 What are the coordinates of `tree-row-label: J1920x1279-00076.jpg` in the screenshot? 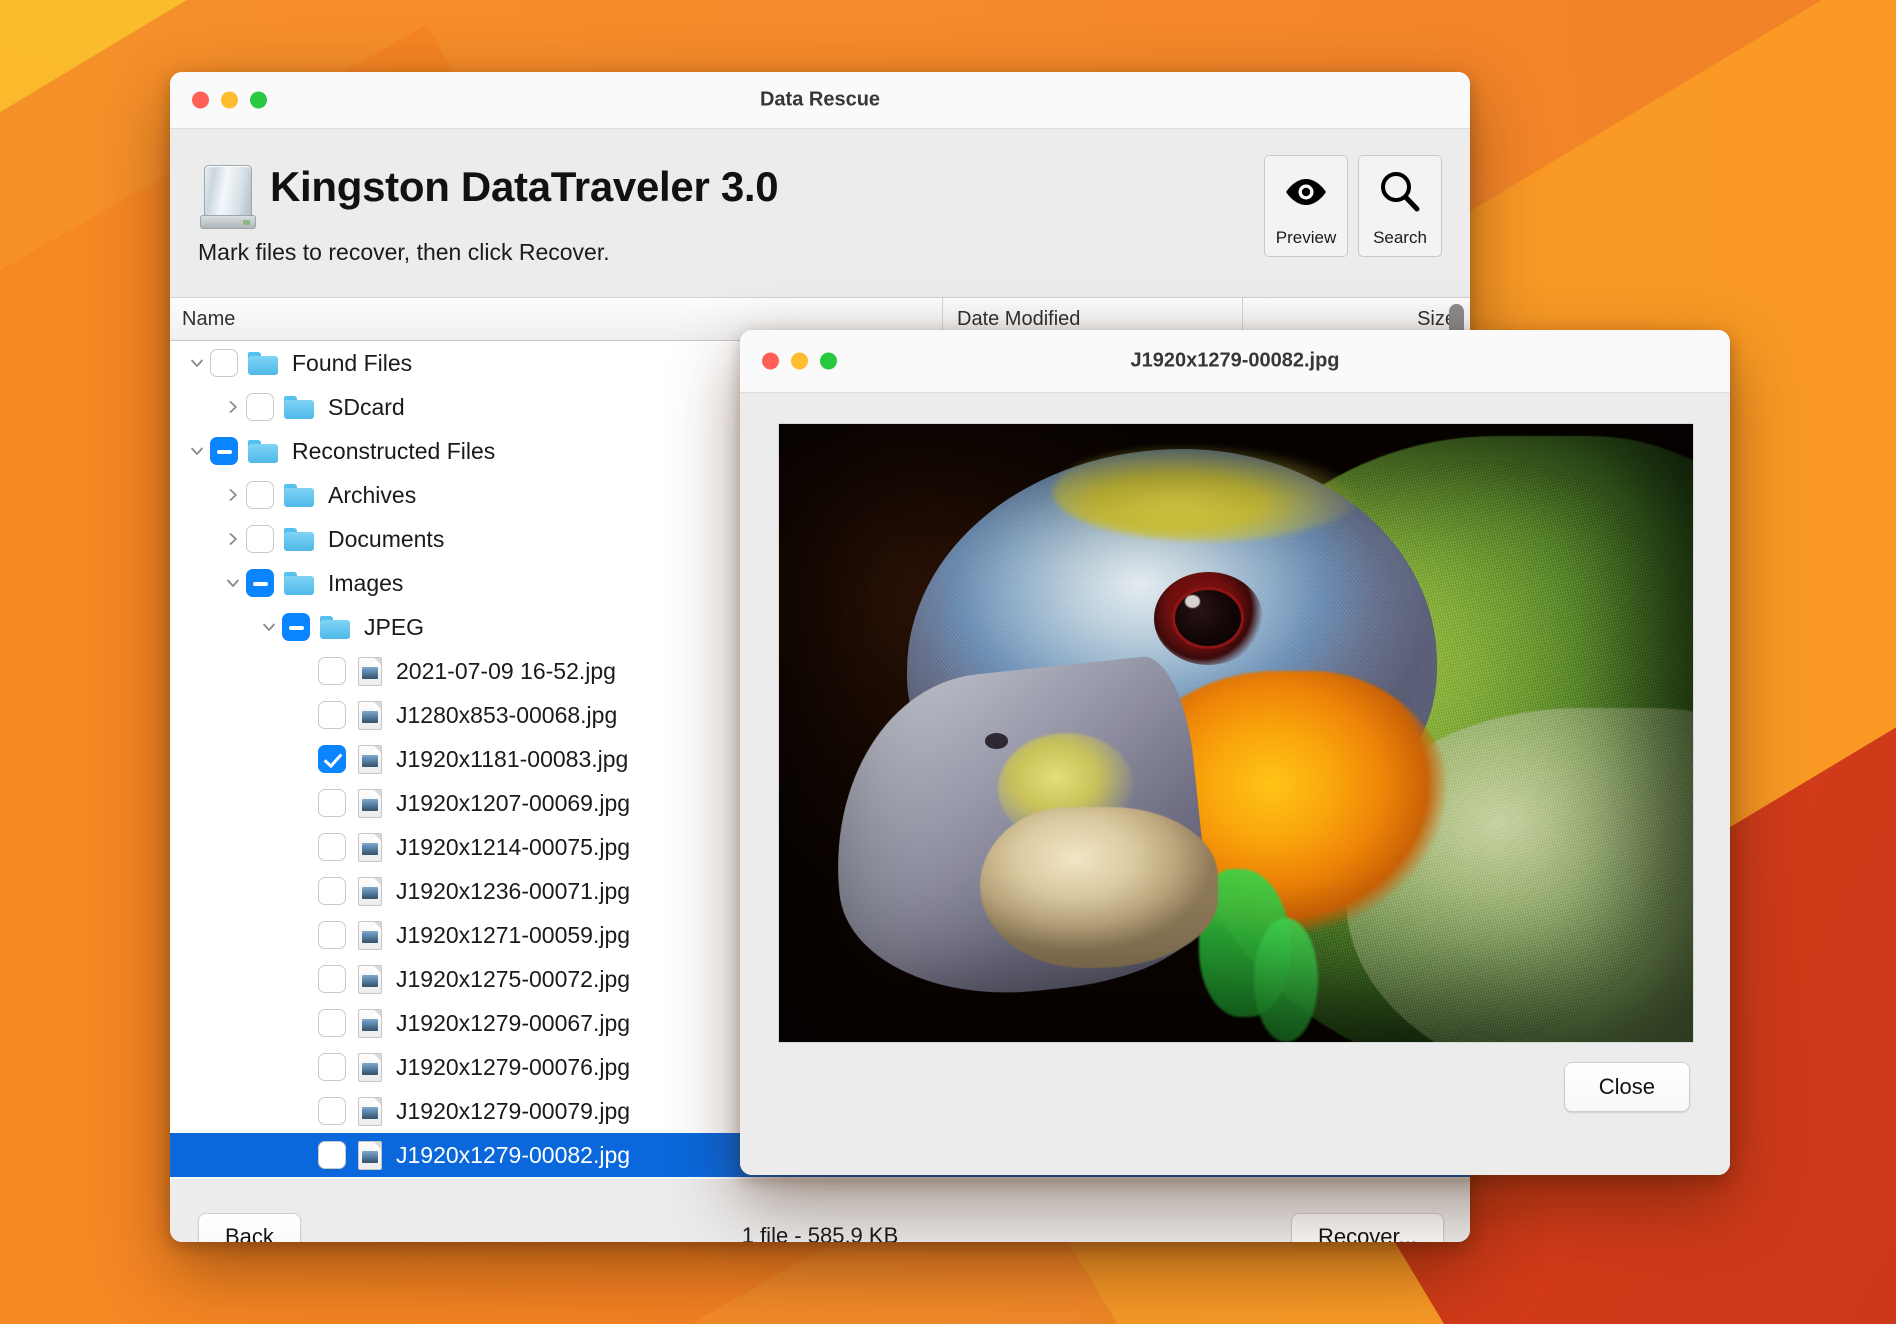 It's located at (513, 1066).